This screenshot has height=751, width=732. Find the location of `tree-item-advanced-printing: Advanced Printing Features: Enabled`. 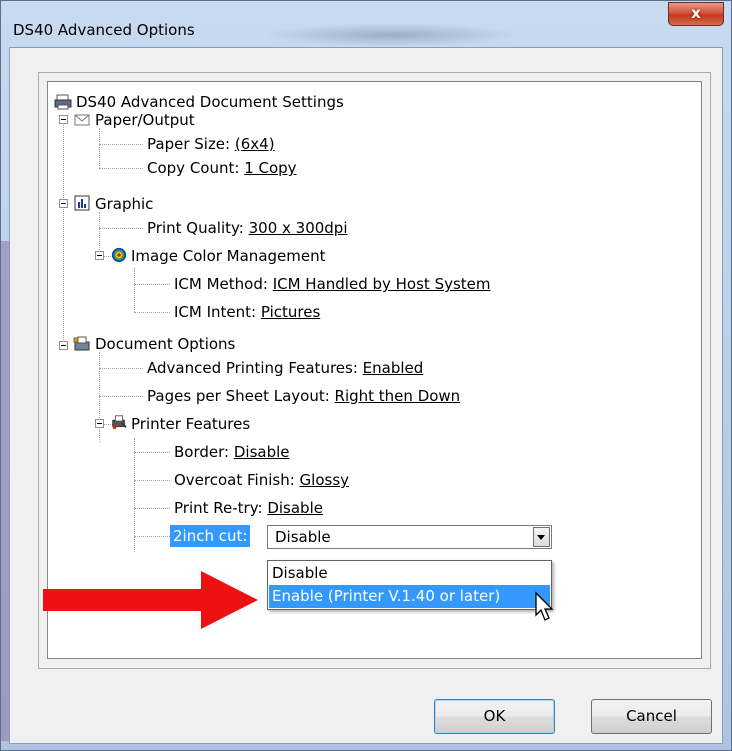

tree-item-advanced-printing: Advanced Printing Features: Enabled is located at coordinates (285, 368).